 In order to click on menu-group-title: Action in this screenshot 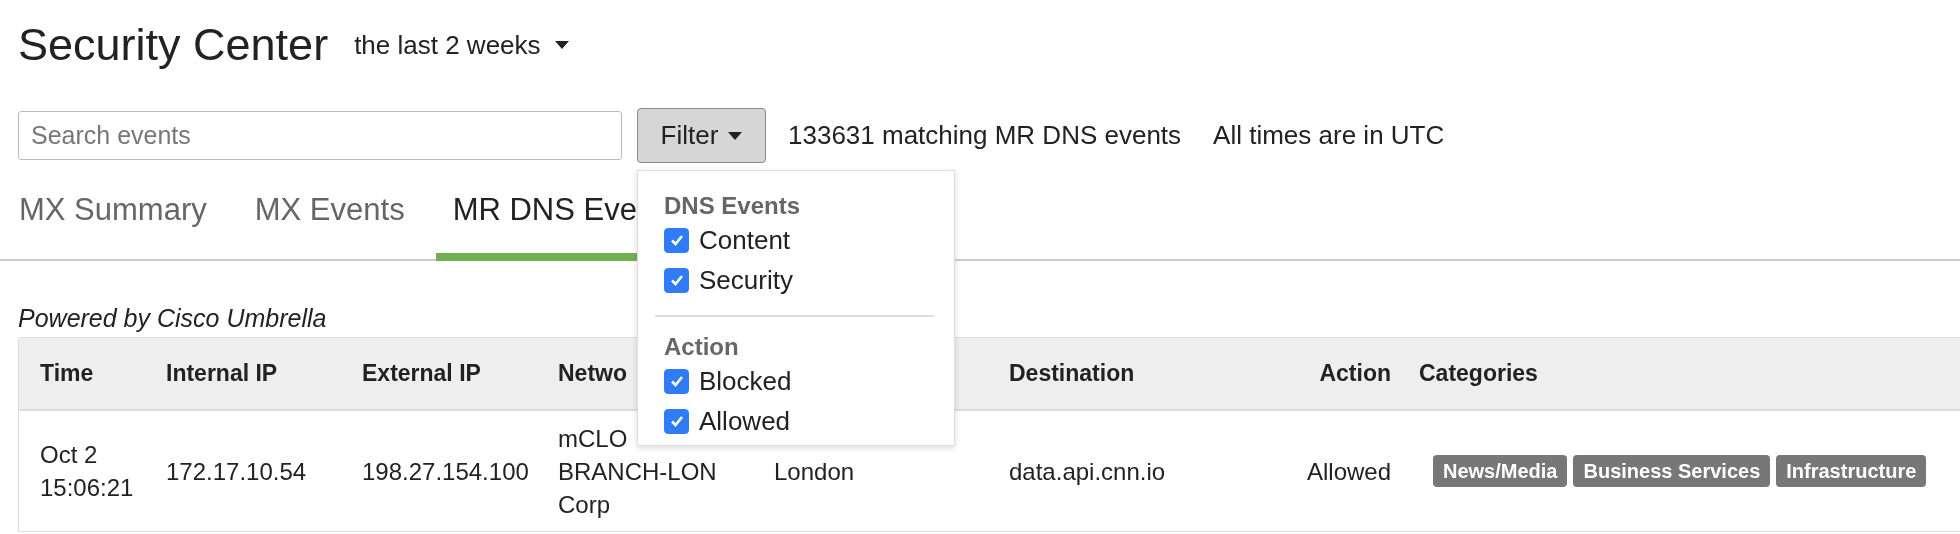, I will do `click(702, 347)`.